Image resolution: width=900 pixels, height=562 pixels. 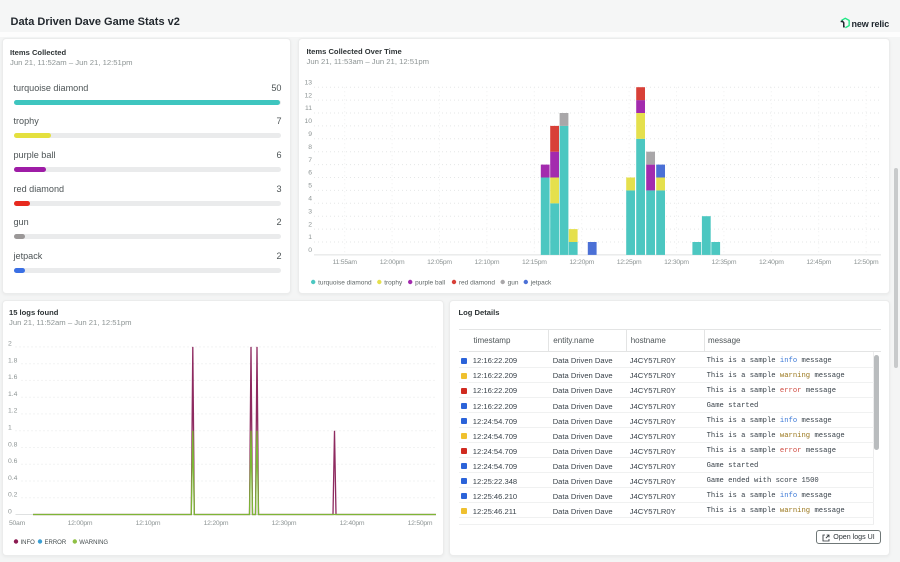 What do you see at coordinates (439, 262) in the screenshot?
I see `svg-text: 12:05pm` at bounding box center [439, 262].